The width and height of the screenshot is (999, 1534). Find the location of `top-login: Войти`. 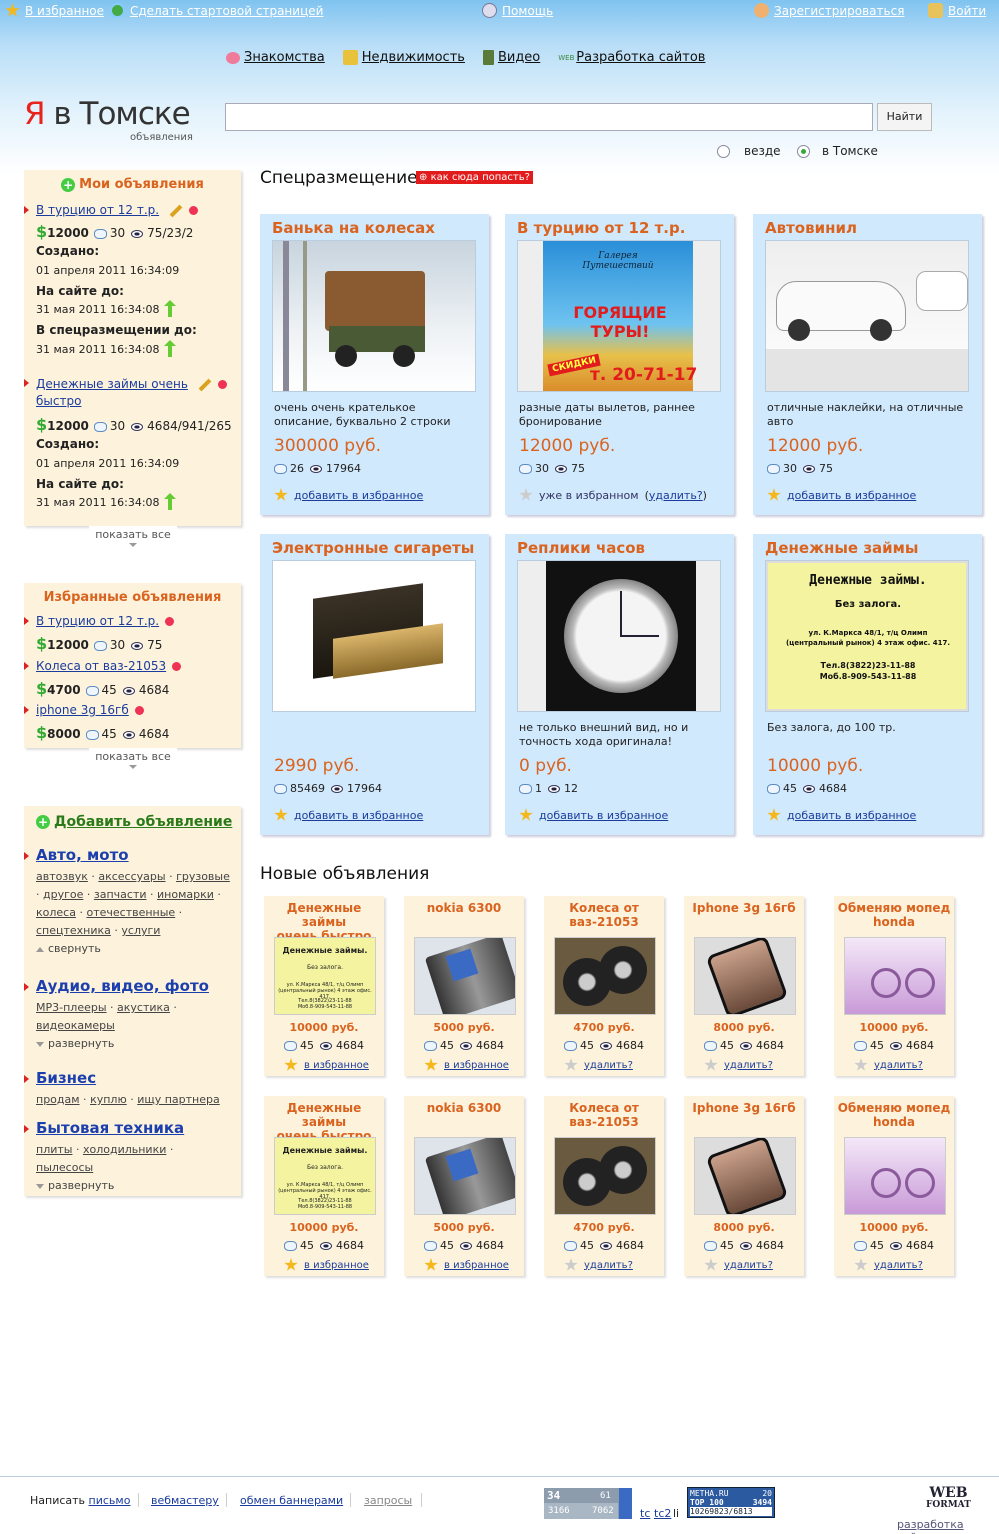

top-login: Войти is located at coordinates (957, 10).